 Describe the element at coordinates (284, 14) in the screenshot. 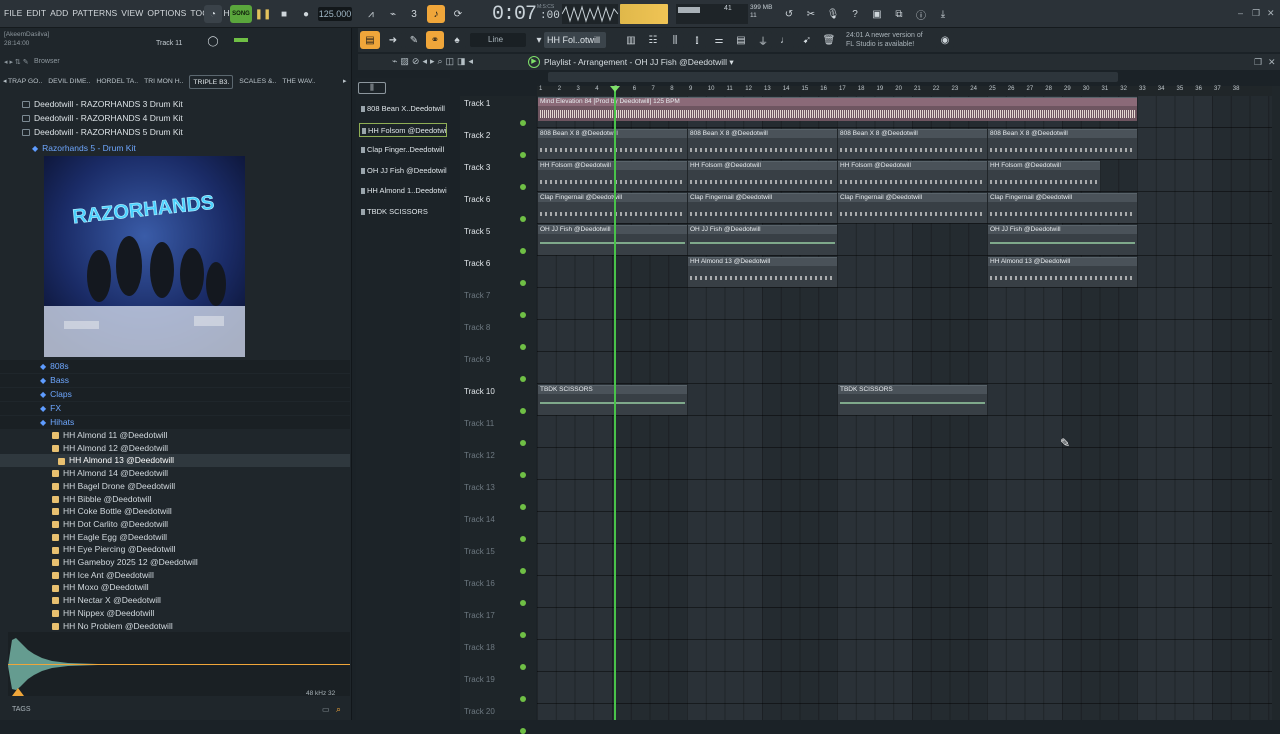

I see `stop-button: ■` at that location.